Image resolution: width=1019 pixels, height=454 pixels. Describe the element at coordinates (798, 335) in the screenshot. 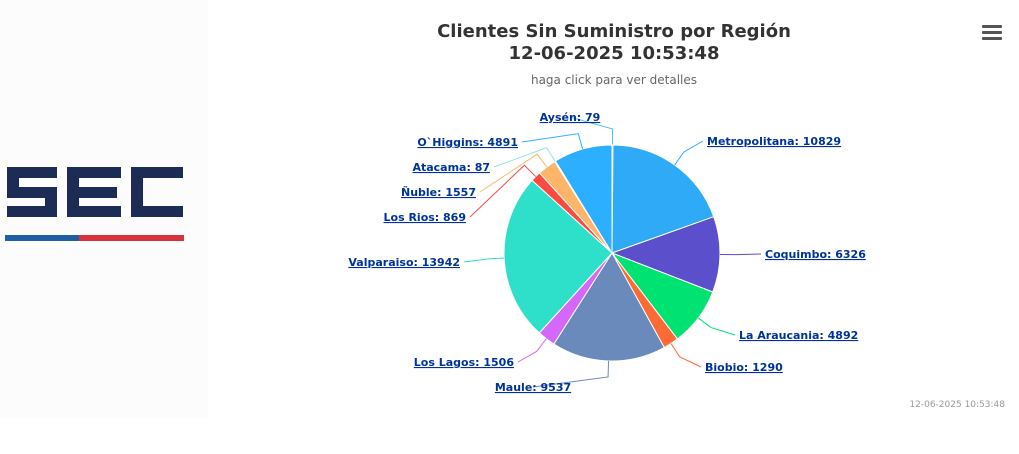

I see `data-label-la-araucania: La Araucania: 4892` at that location.